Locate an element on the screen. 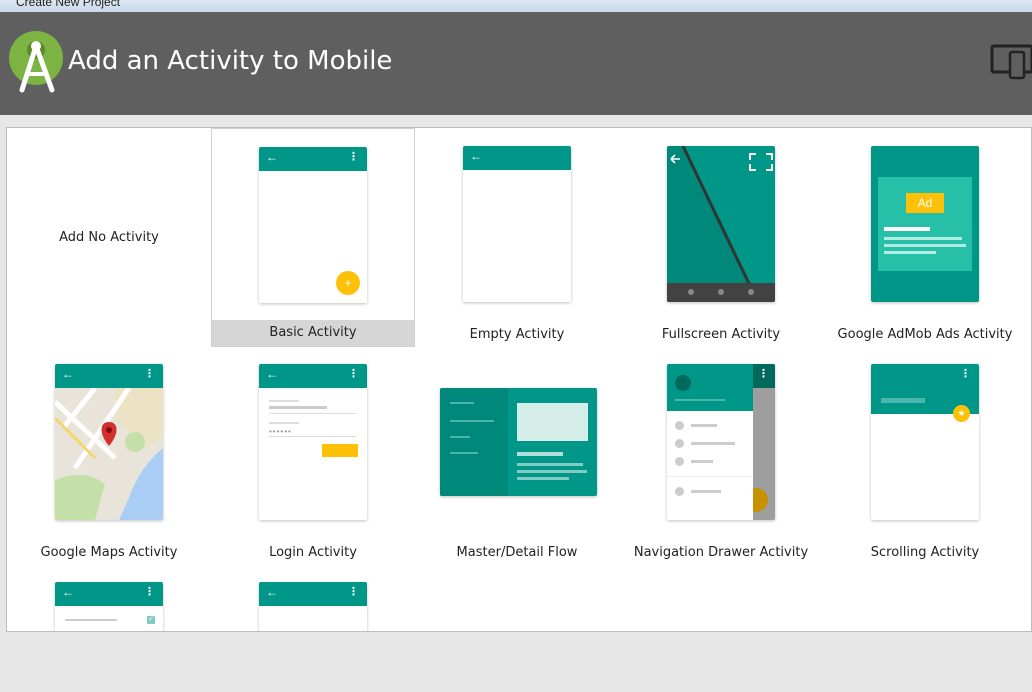  fullscreen-illustration-icon is located at coordinates (721, 224).